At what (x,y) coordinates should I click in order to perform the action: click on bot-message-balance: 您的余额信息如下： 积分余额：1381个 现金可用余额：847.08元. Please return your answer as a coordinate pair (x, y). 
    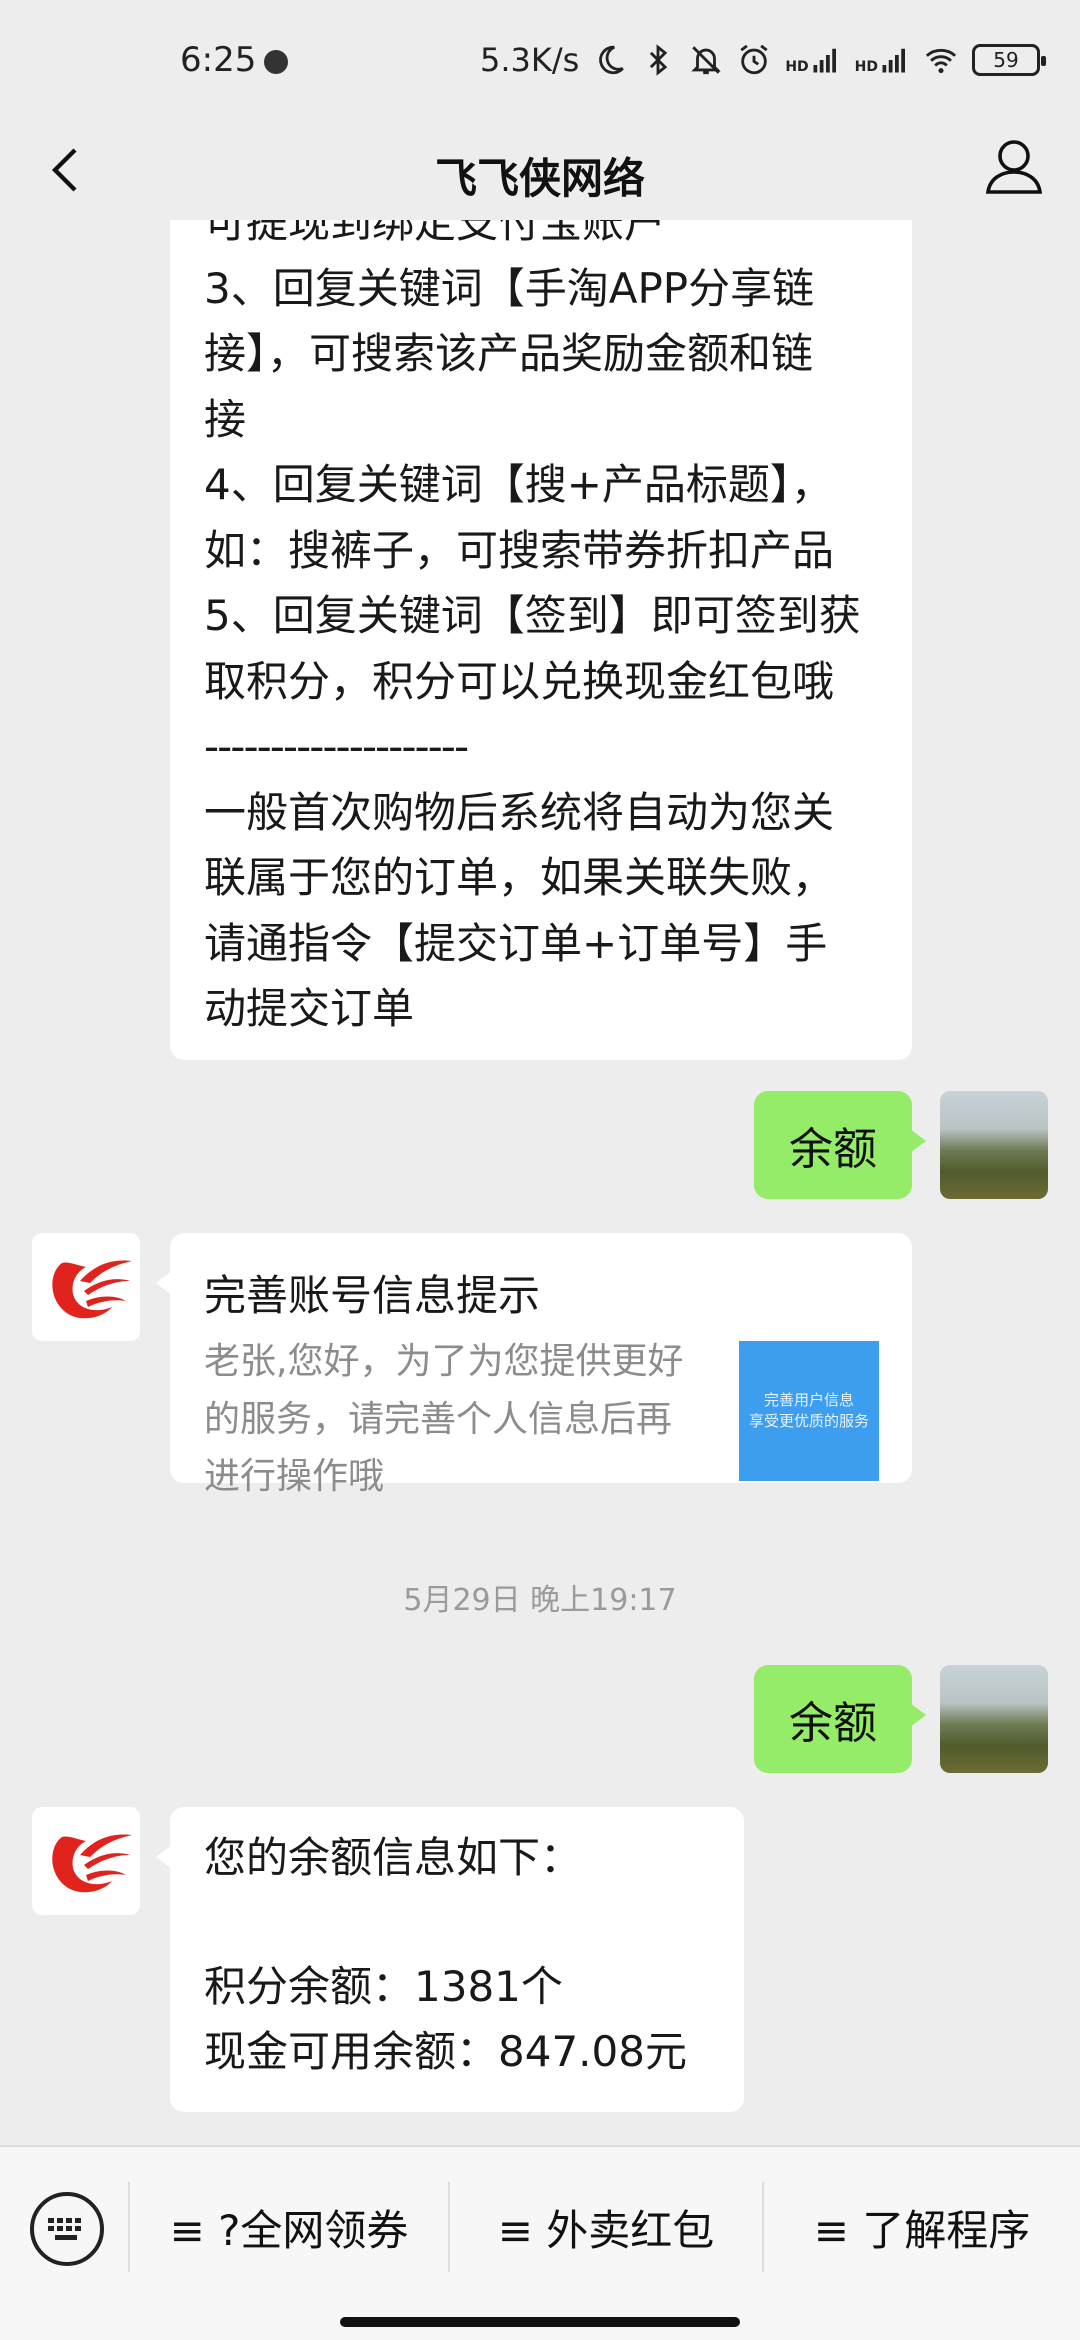
    Looking at the image, I should click on (450, 1959).